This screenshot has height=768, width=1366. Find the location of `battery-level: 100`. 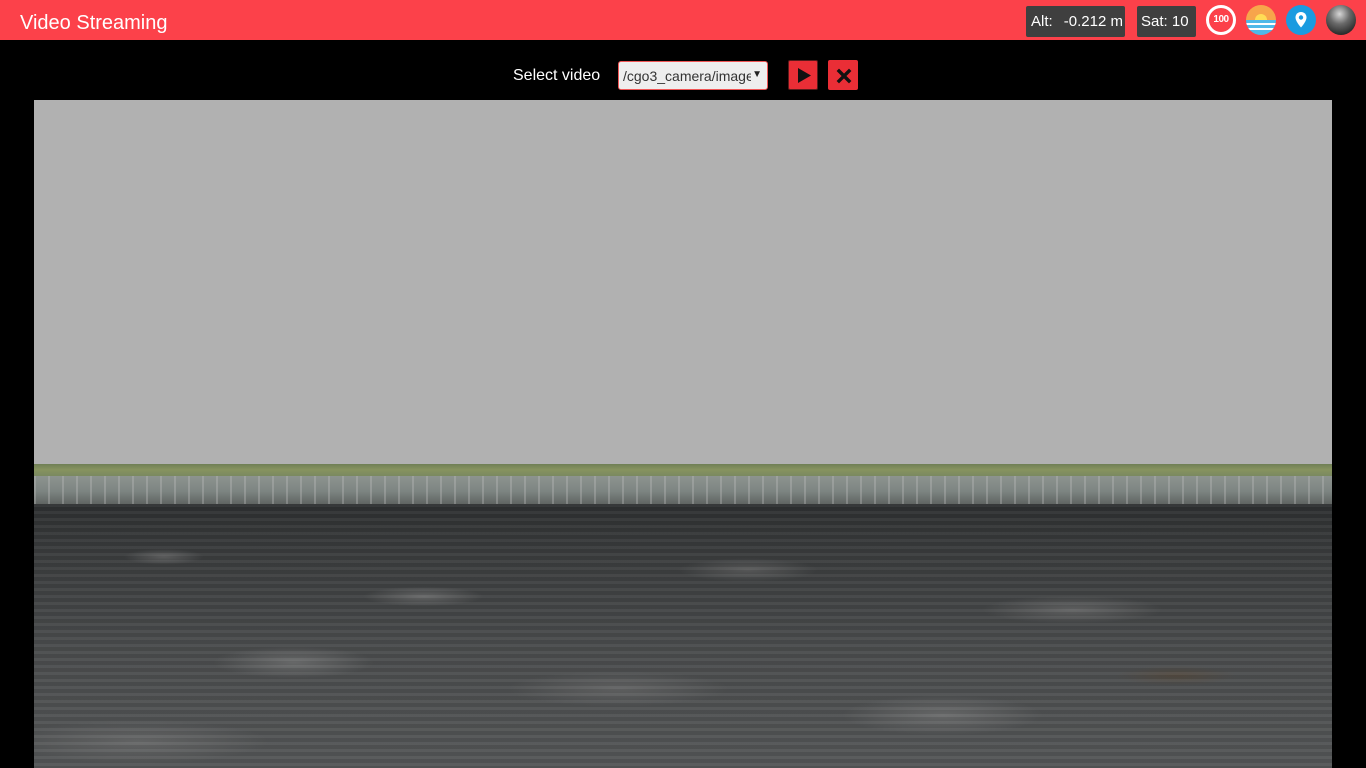

battery-level: 100 is located at coordinates (1221, 19).